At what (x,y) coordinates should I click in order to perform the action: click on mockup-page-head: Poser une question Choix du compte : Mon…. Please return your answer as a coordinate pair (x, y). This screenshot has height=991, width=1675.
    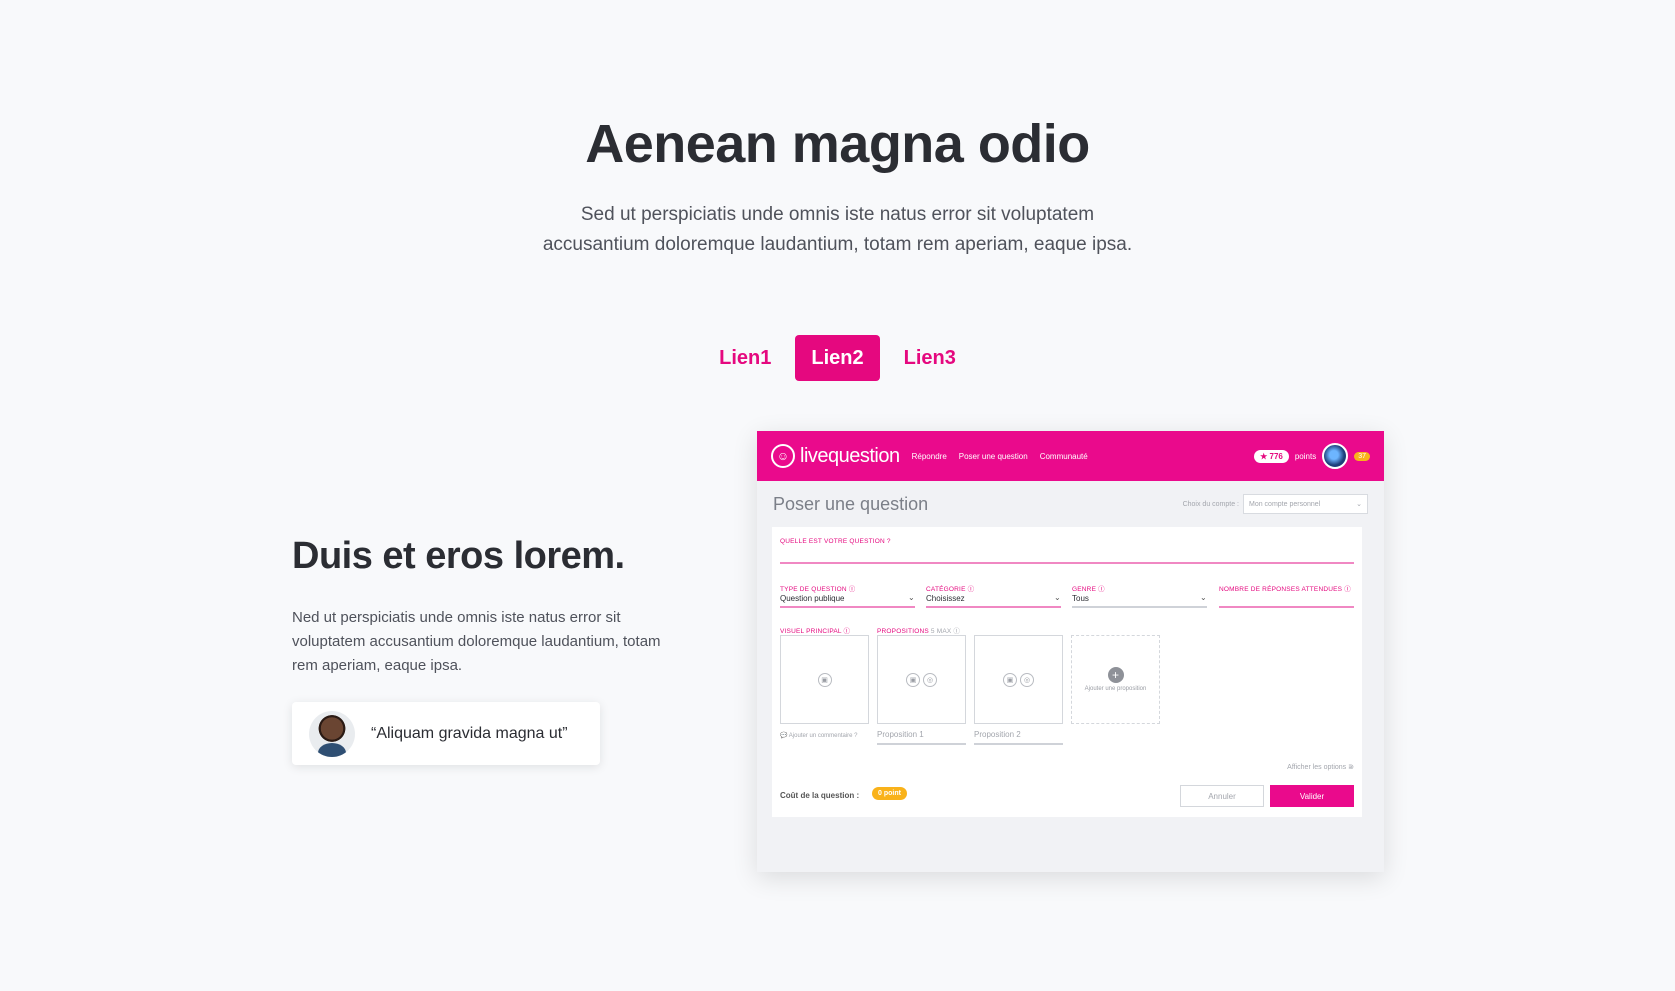
    Looking at the image, I should click on (1070, 504).